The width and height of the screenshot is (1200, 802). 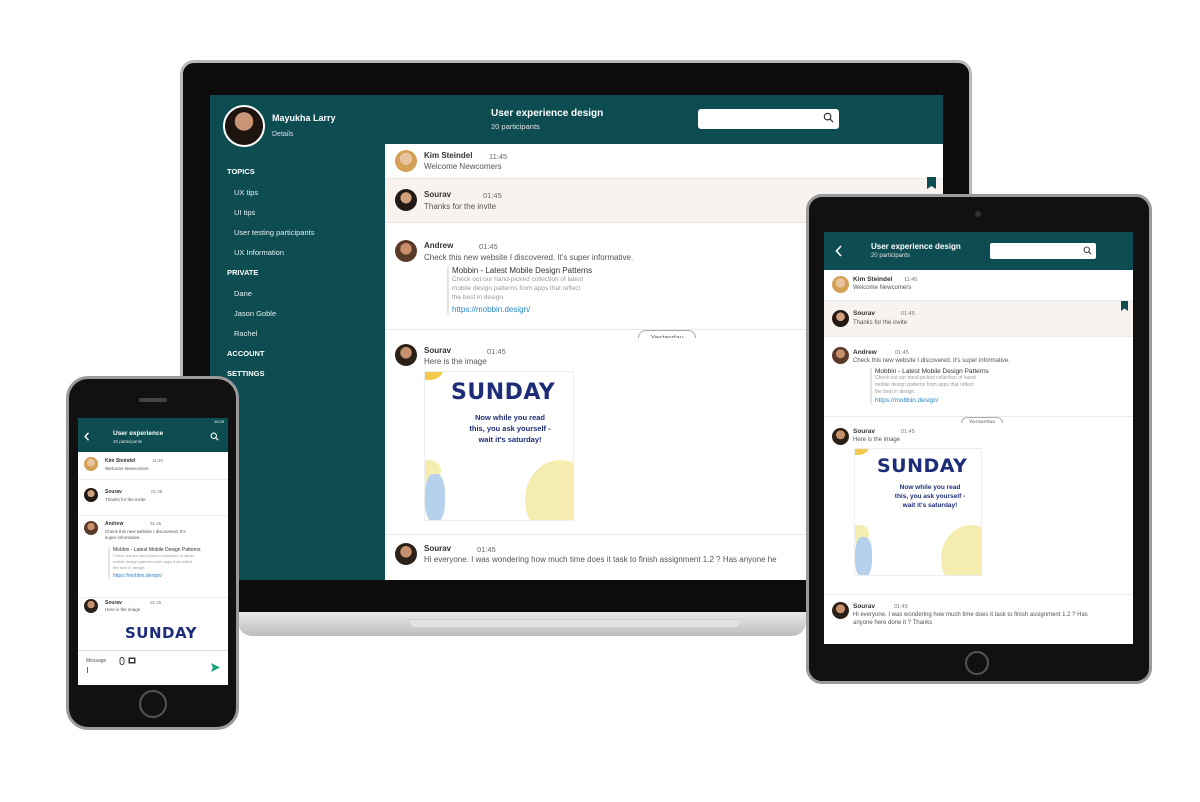 I want to click on nav-item-rachel: Rachel, so click(x=245, y=333).